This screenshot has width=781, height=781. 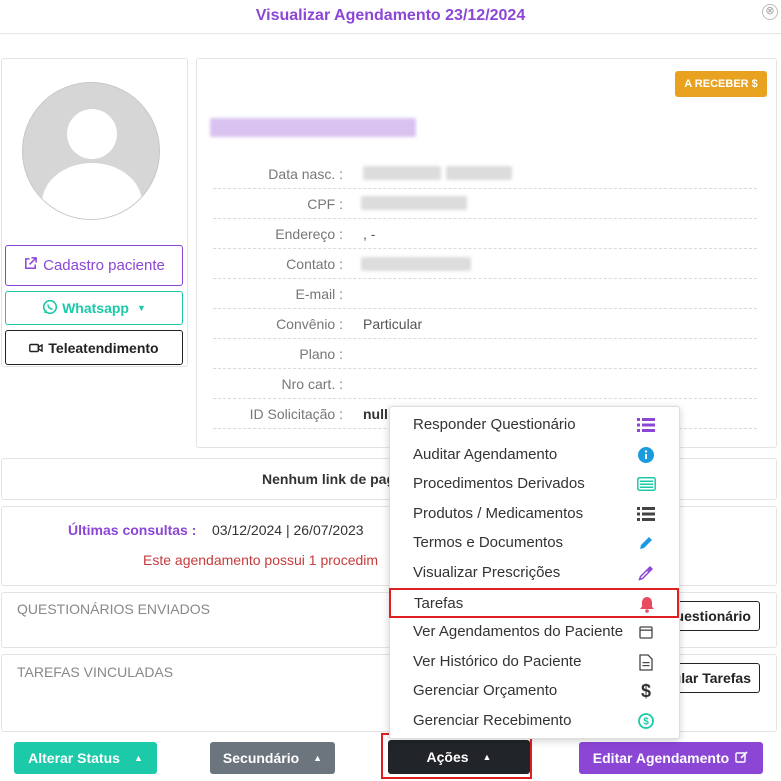 I want to click on ultimas-consultas-value: 03/12/2024 | 26/07/2023, so click(x=288, y=530).